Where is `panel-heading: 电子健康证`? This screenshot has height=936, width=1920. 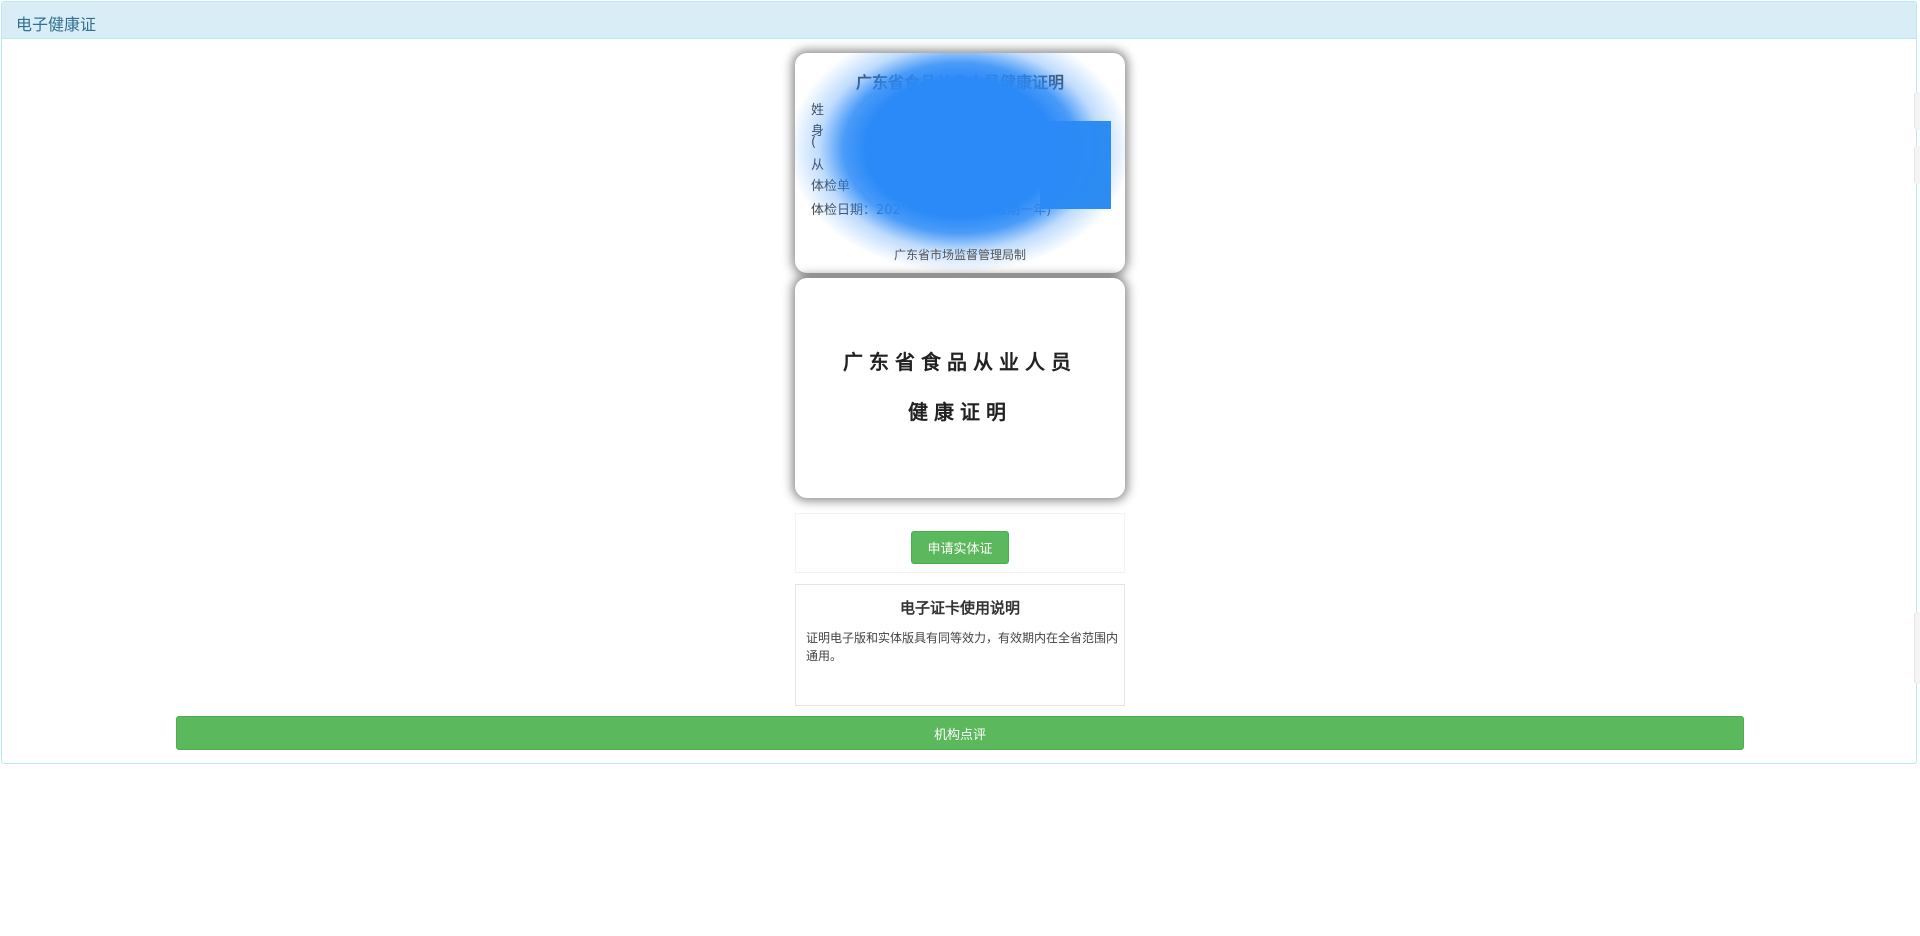 panel-heading: 电子健康证 is located at coordinates (959, 20).